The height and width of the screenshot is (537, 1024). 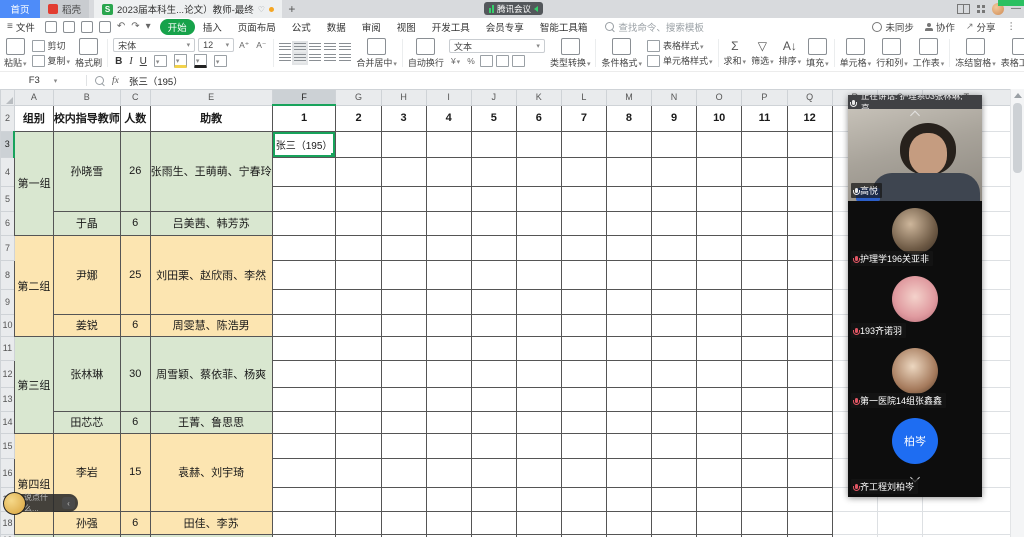 I want to click on paste-button: 粘贴, so click(x=15, y=53).